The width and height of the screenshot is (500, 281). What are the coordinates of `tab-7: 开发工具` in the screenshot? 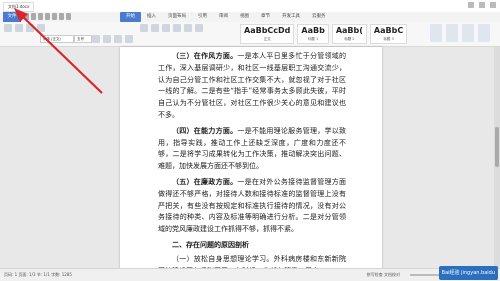 It's located at (291, 17).